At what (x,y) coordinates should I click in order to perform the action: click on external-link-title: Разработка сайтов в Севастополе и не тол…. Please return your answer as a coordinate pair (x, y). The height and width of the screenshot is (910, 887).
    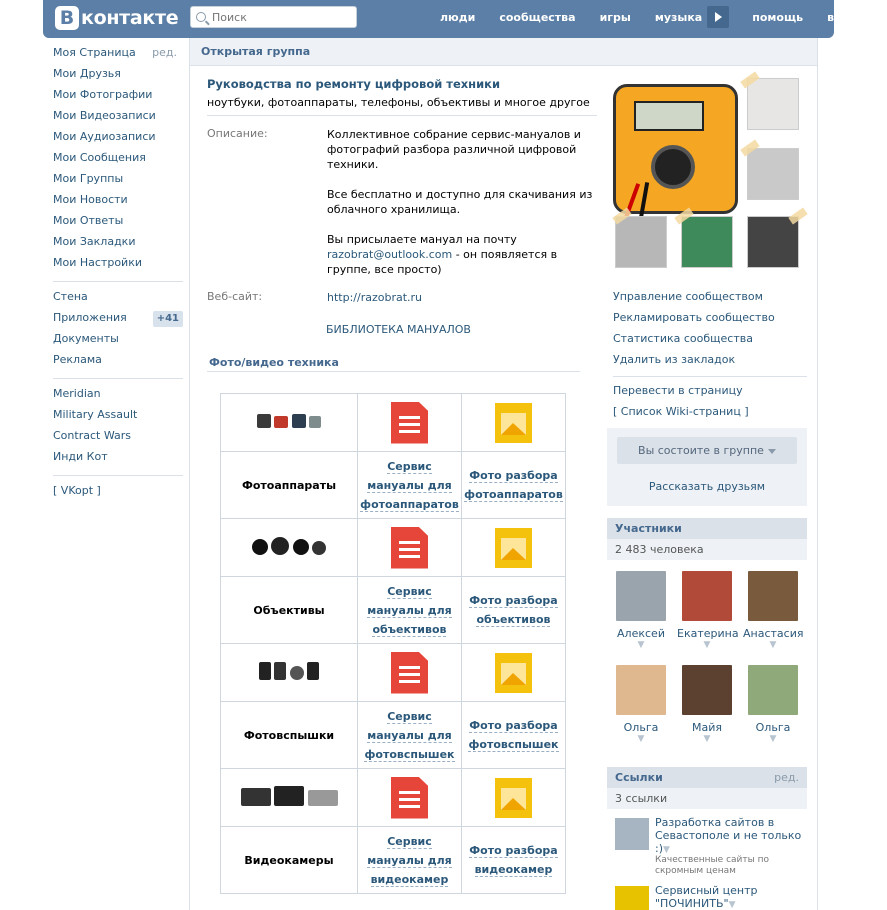
    Looking at the image, I should click on (730, 836).